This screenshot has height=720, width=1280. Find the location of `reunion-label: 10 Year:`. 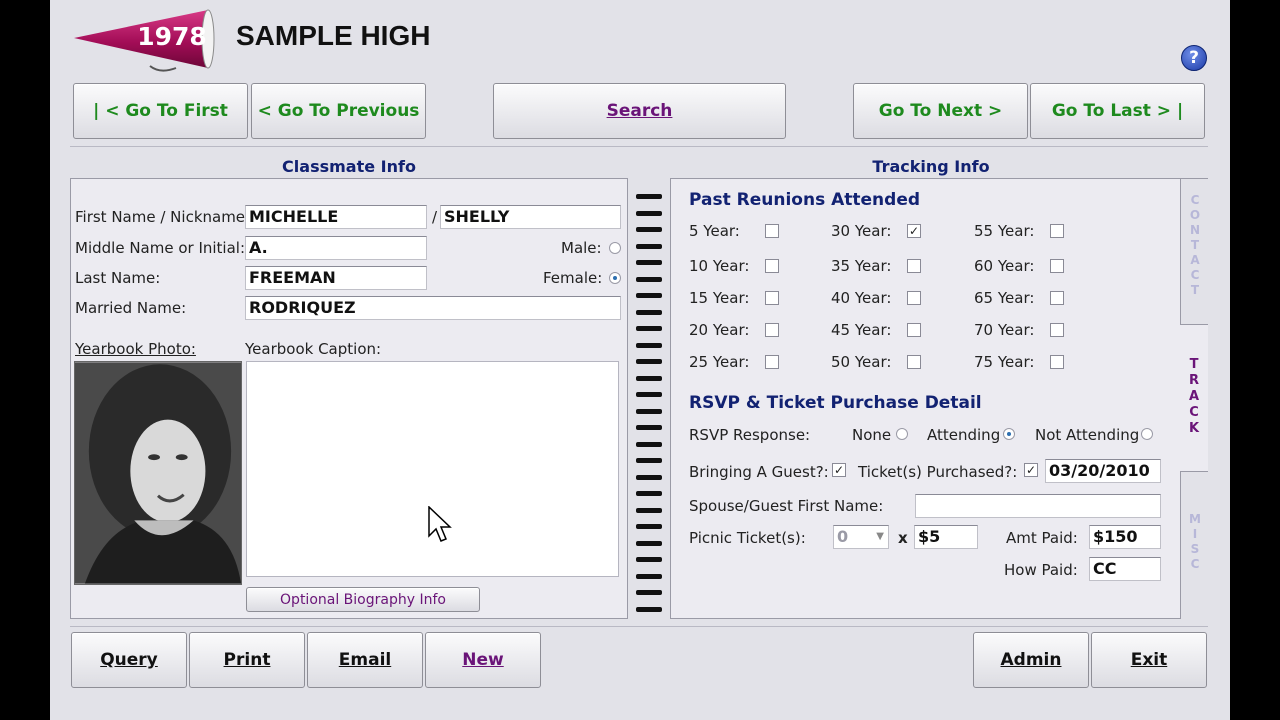

reunion-label: 10 Year: is located at coordinates (719, 266).